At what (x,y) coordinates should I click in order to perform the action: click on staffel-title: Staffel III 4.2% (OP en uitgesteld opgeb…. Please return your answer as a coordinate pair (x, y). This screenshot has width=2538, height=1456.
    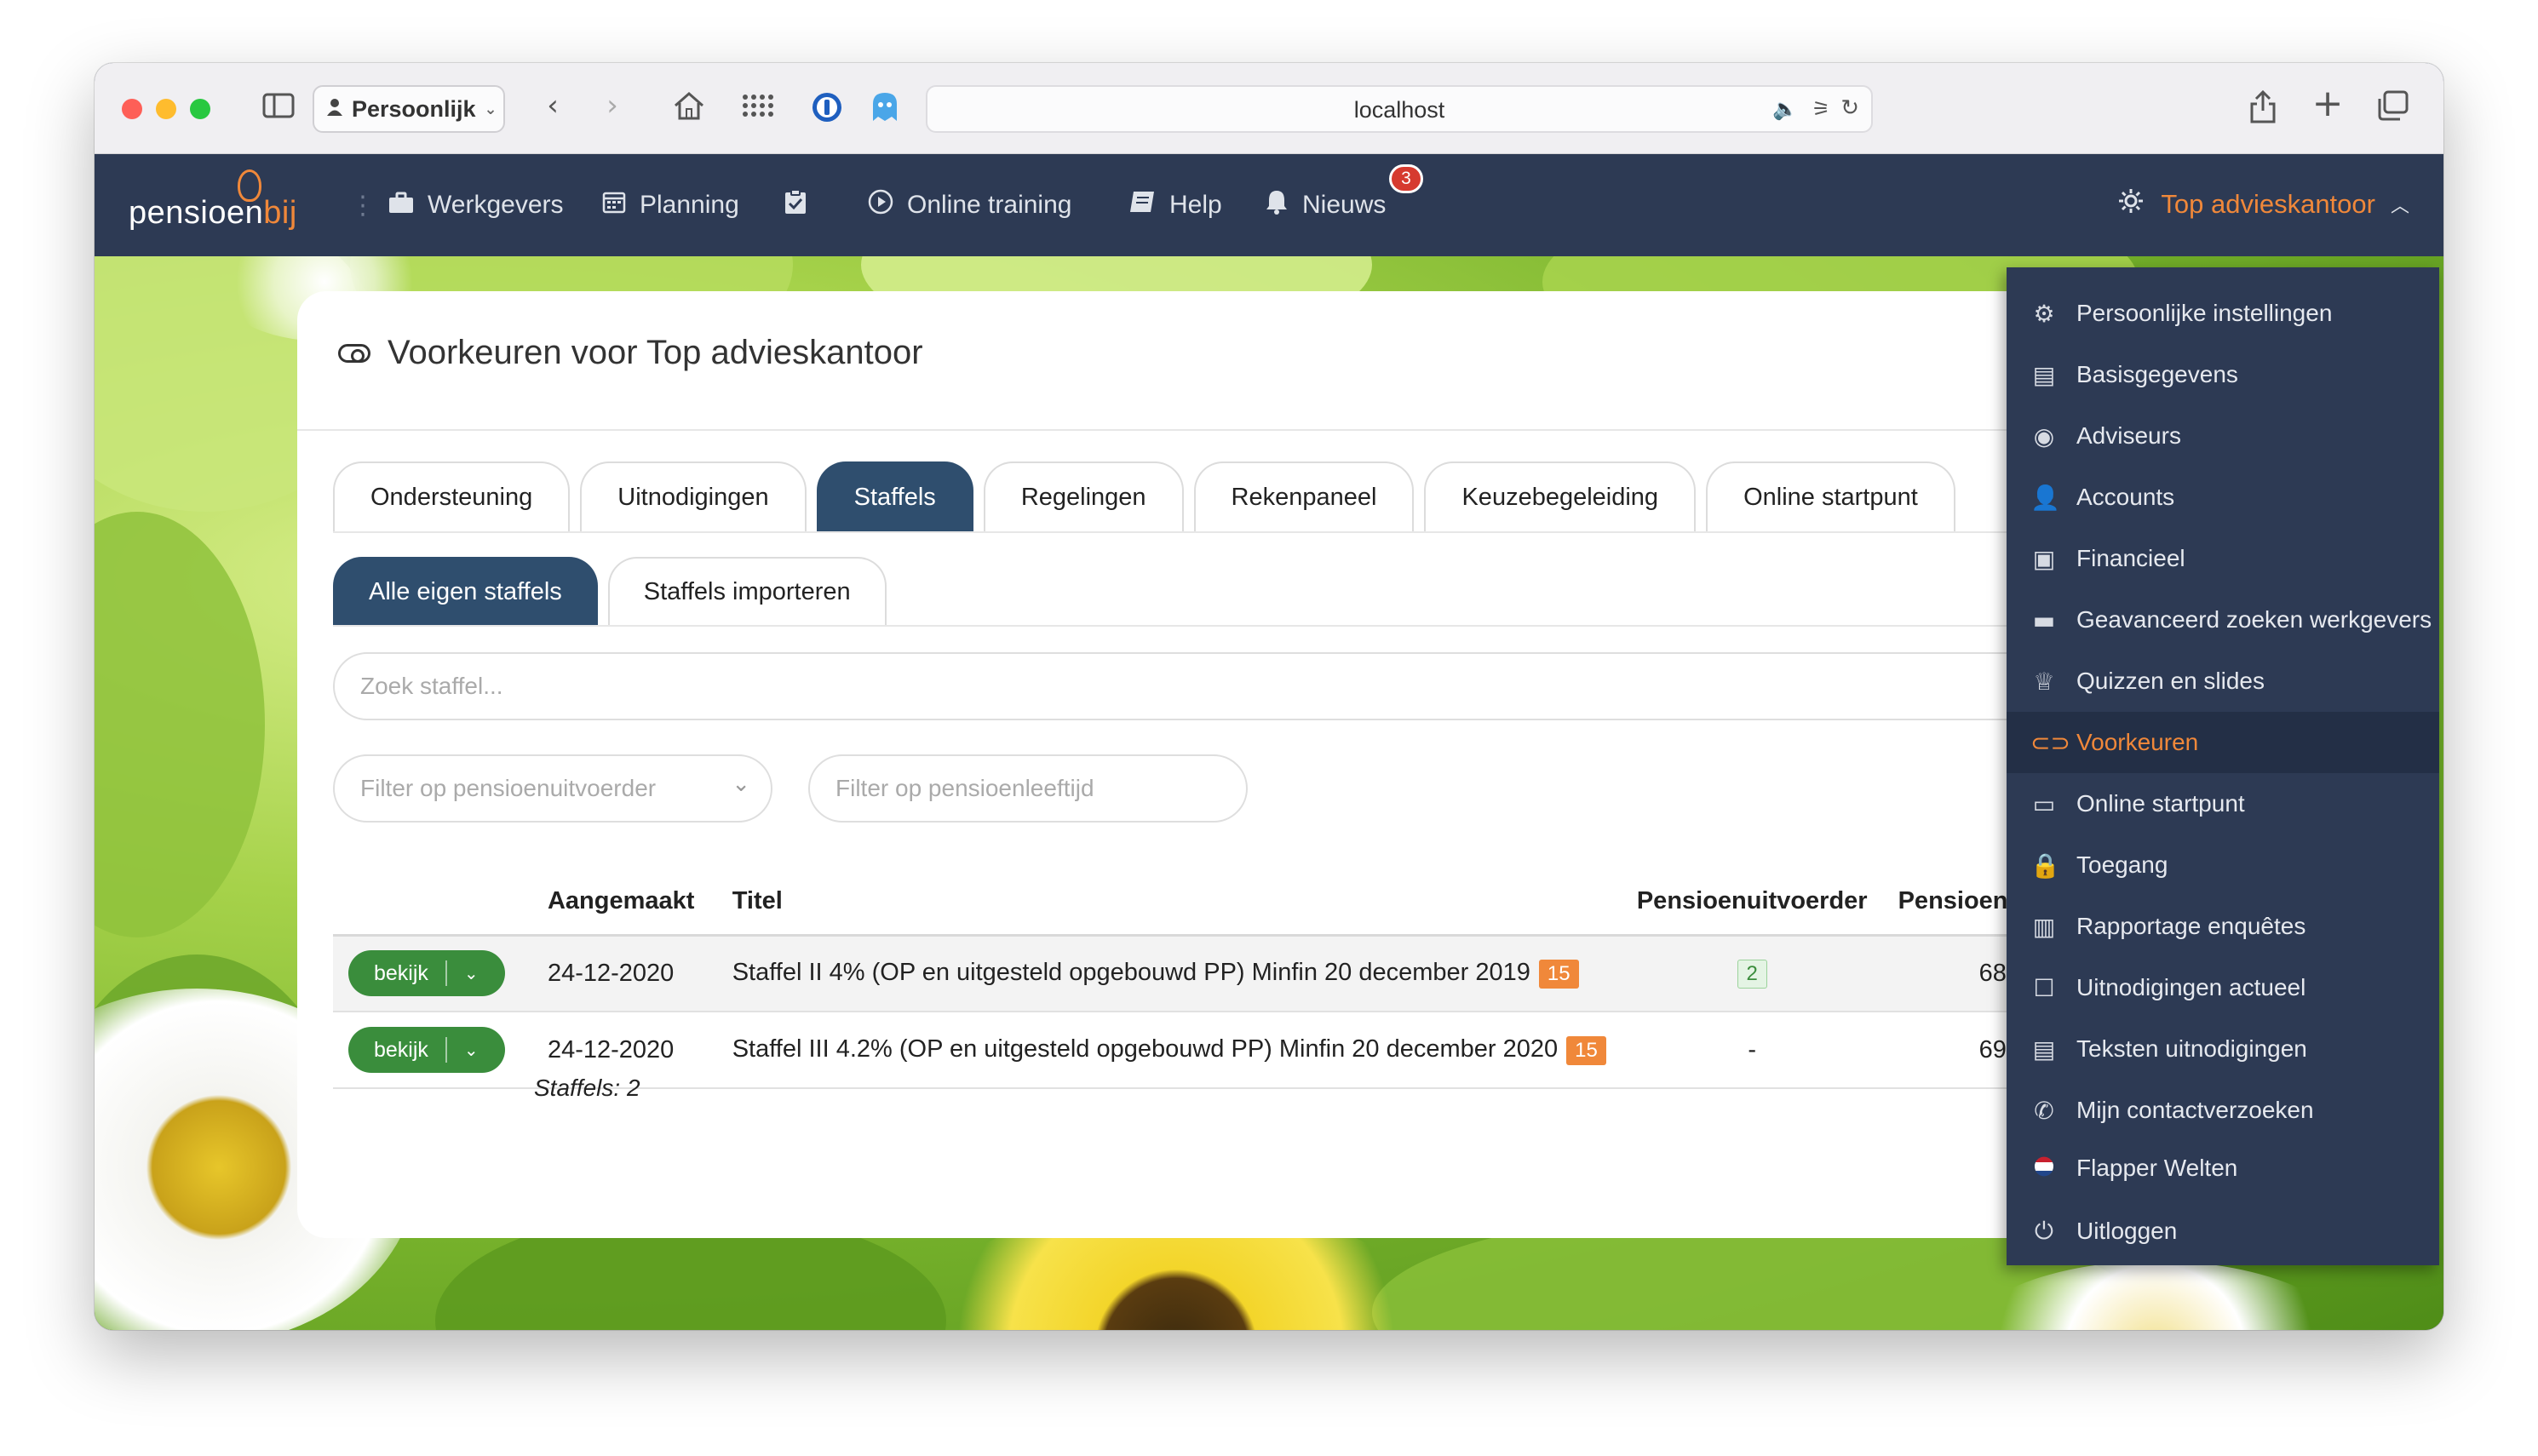
    Looking at the image, I should click on (1145, 1049).